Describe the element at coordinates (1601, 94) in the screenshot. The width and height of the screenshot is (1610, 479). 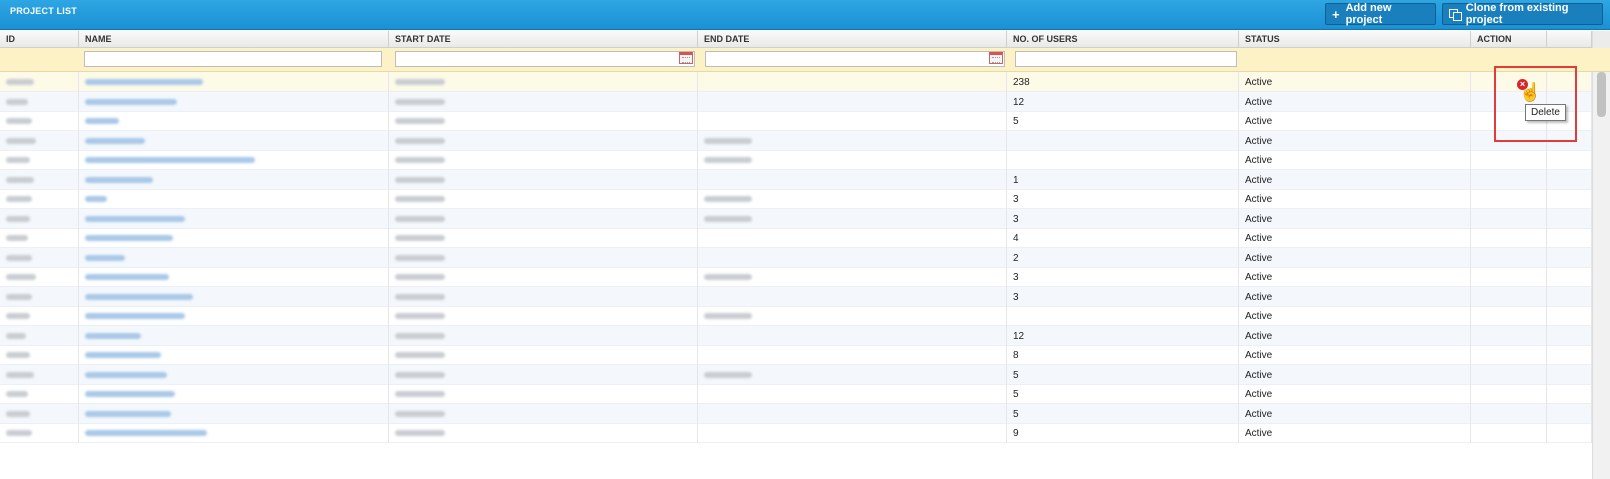
I see `scrollbar-thumb` at that location.